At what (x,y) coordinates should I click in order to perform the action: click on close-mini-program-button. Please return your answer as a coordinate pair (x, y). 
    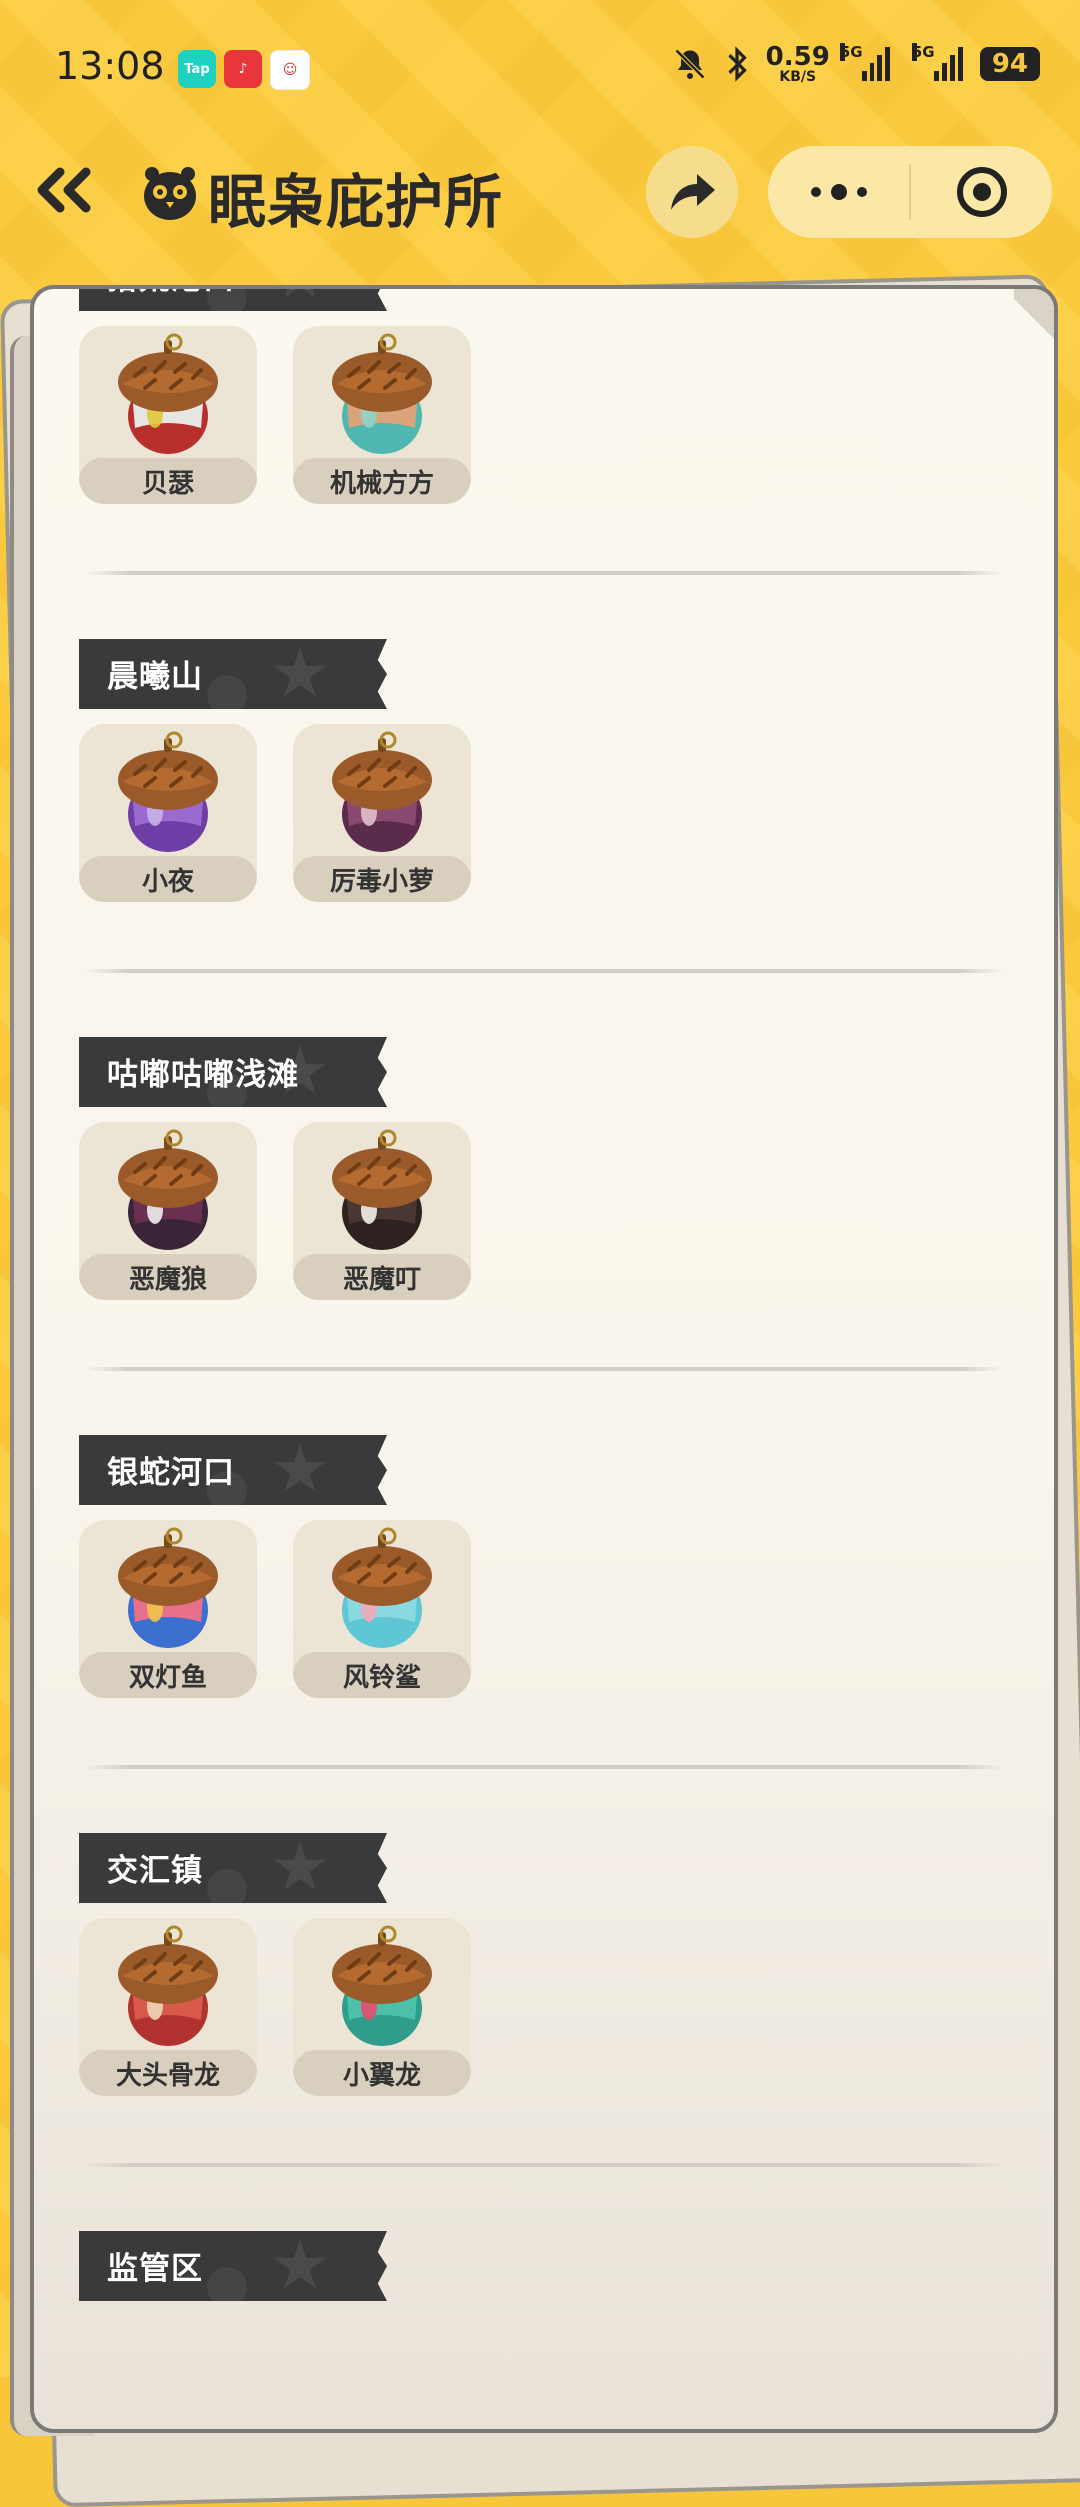
    Looking at the image, I should click on (981, 192).